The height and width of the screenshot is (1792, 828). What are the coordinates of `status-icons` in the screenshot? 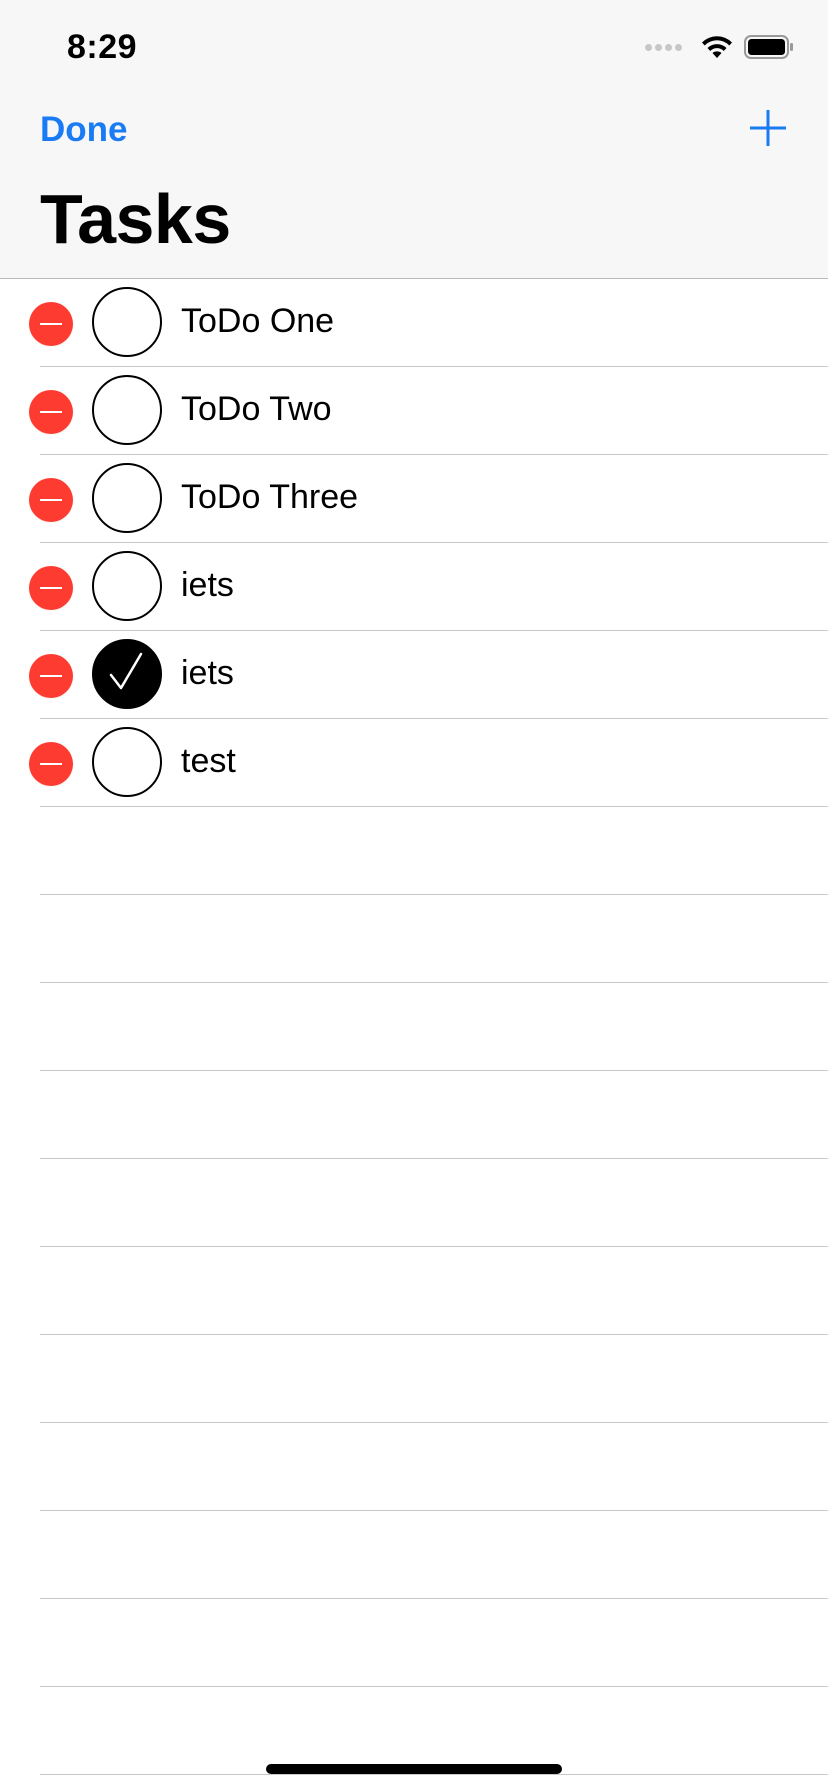 It's located at (719, 47).